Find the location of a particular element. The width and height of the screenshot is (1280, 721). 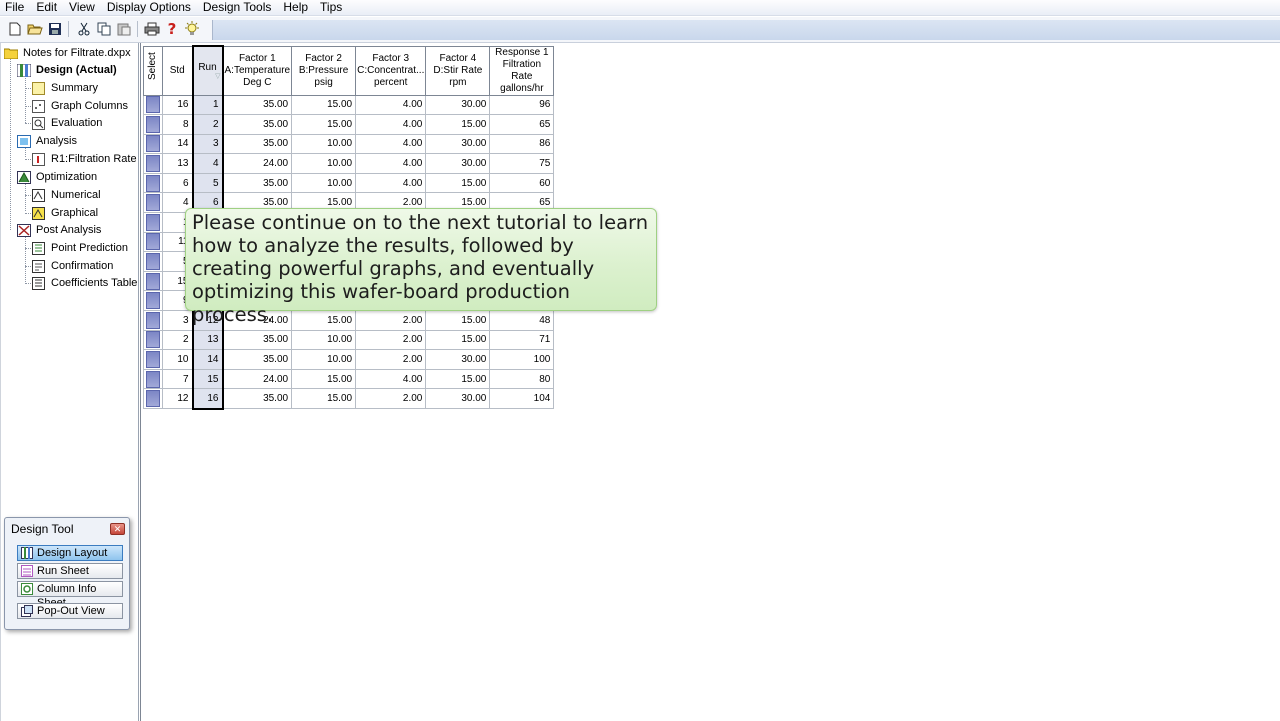

factor3-column-header: Factor 3 C:Concentrat... percent is located at coordinates (391, 70).